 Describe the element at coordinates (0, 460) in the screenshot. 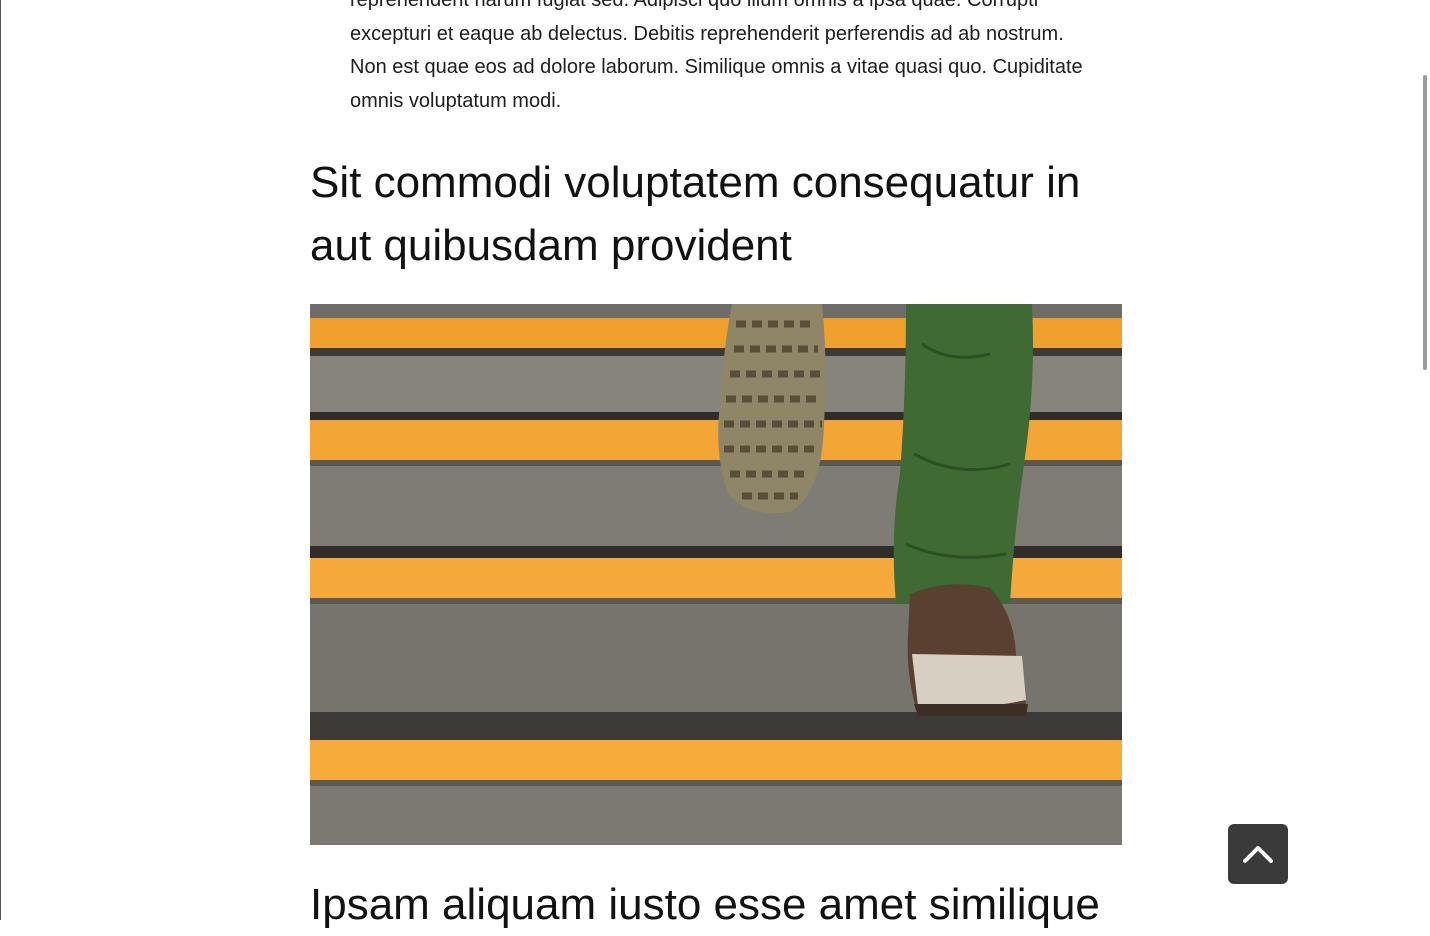

I see `page-left-border` at that location.